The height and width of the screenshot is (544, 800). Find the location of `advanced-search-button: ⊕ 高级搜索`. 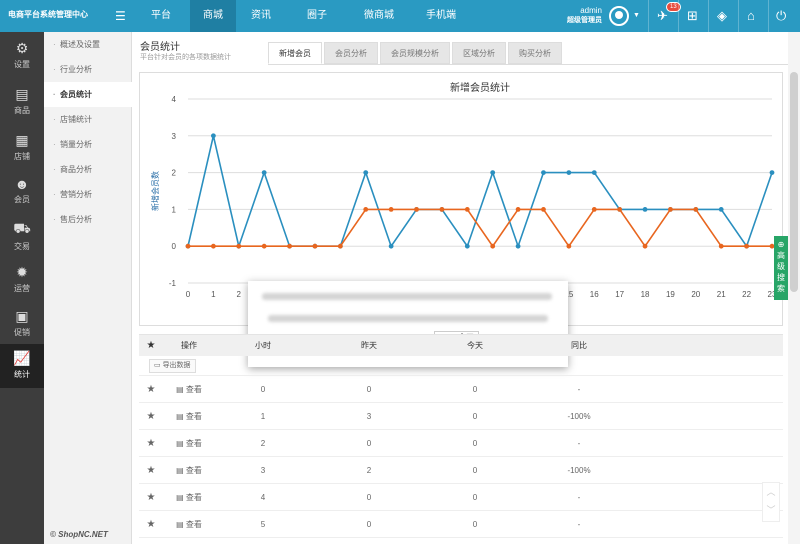

advanced-search-button: ⊕ 高级搜索 is located at coordinates (781, 268).